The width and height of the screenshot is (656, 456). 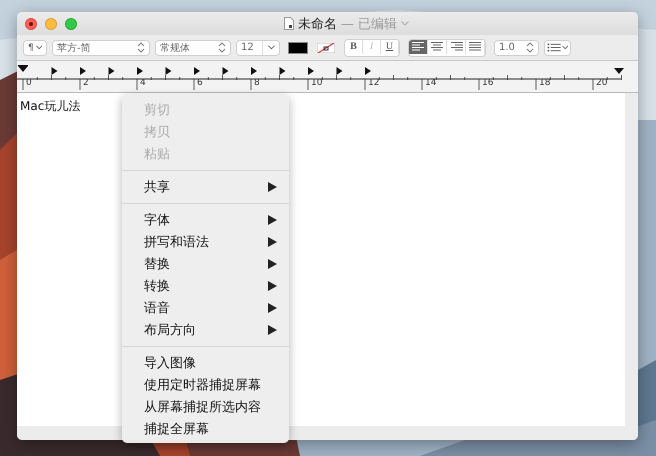 What do you see at coordinates (326, 47) in the screenshot?
I see `background-color-well` at bounding box center [326, 47].